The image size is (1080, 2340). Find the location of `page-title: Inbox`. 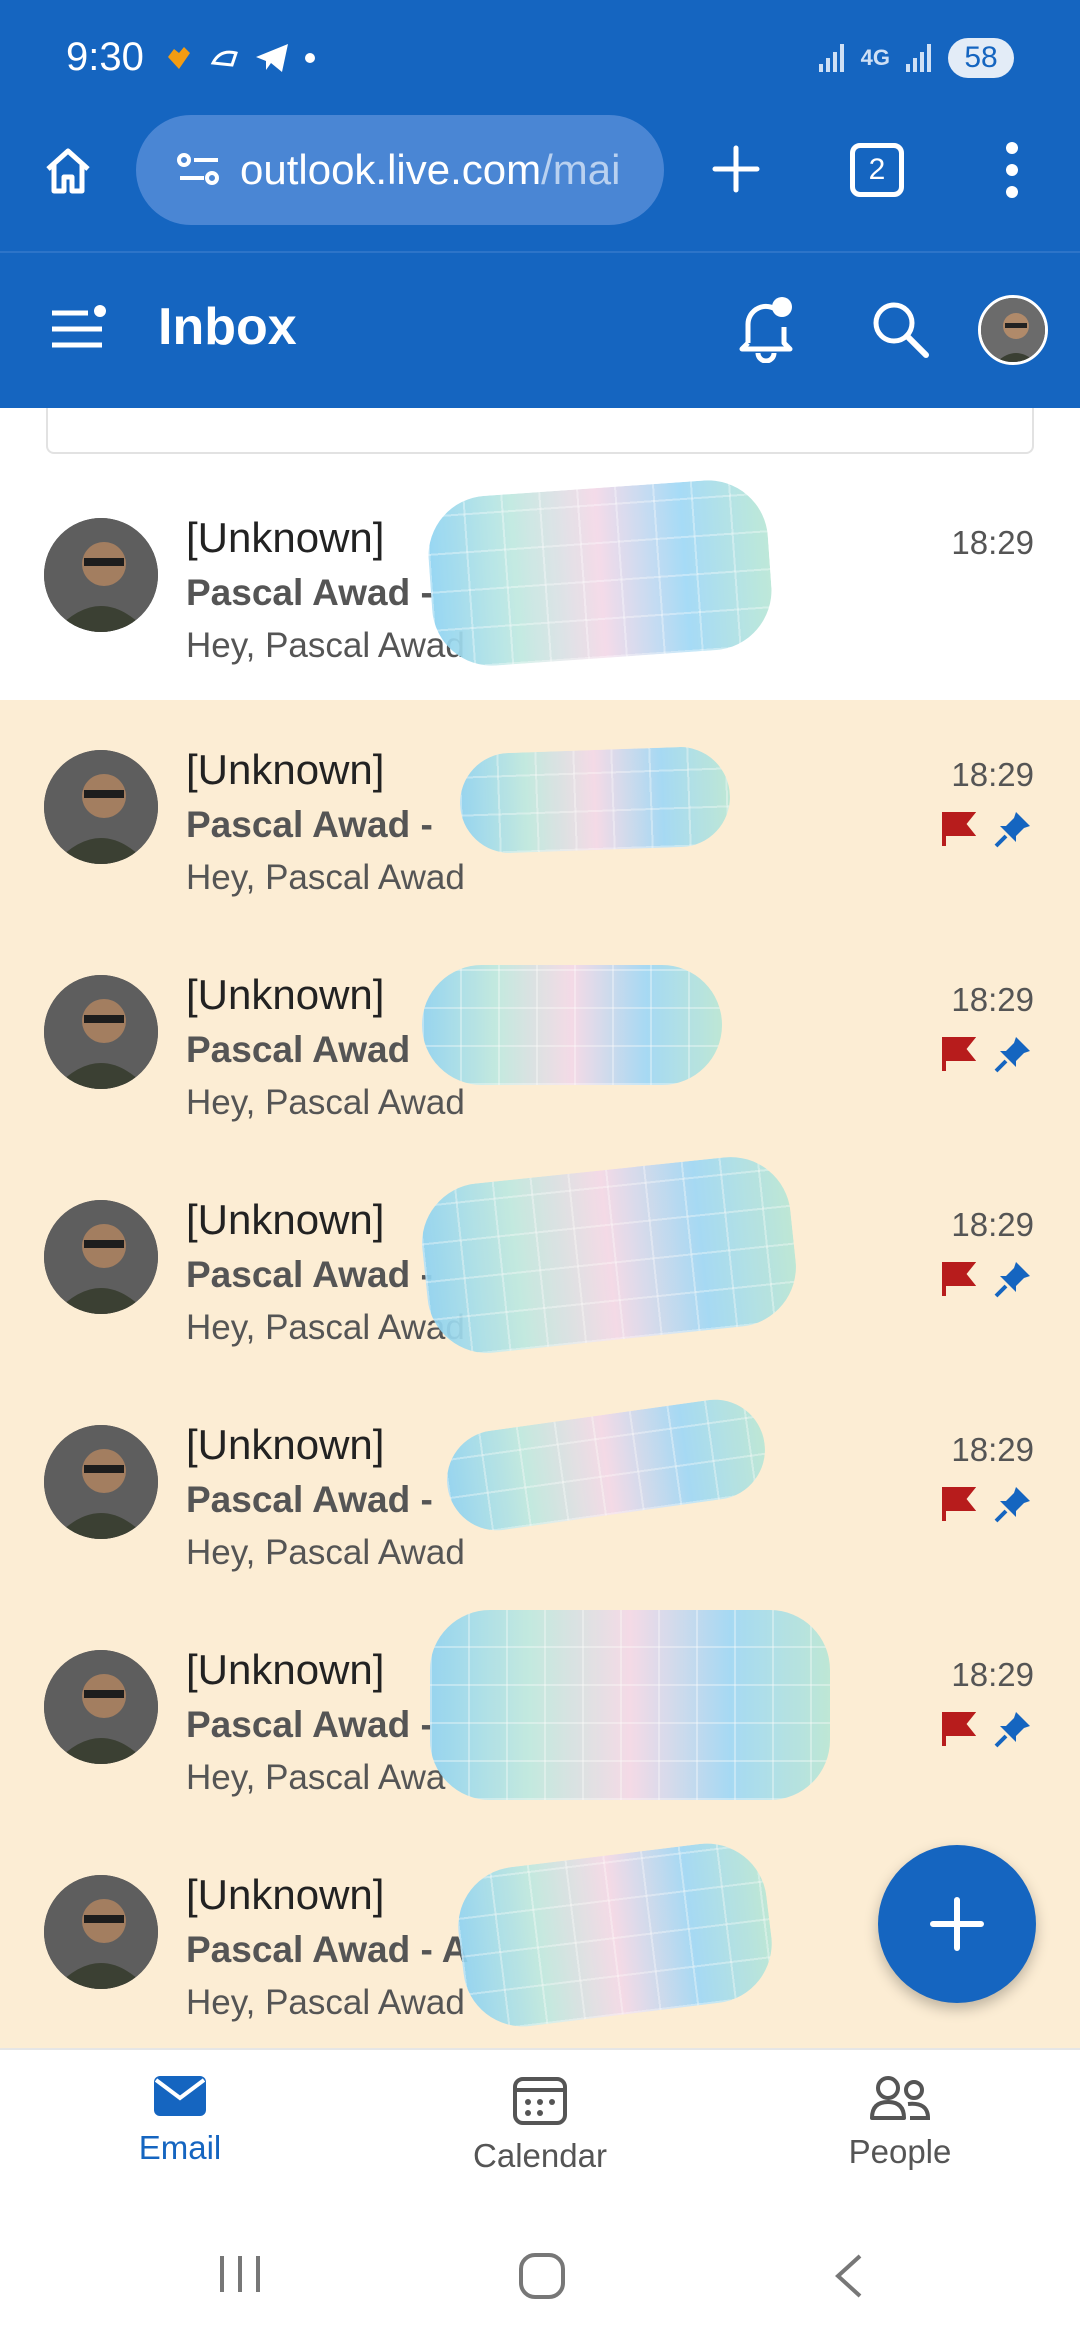

page-title: Inbox is located at coordinates (227, 327).